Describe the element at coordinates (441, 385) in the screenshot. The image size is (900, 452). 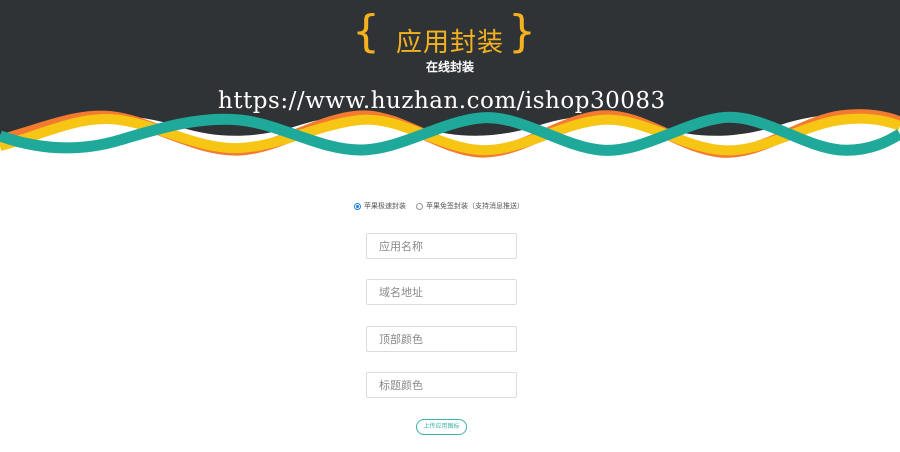
I see `title-color-field` at that location.